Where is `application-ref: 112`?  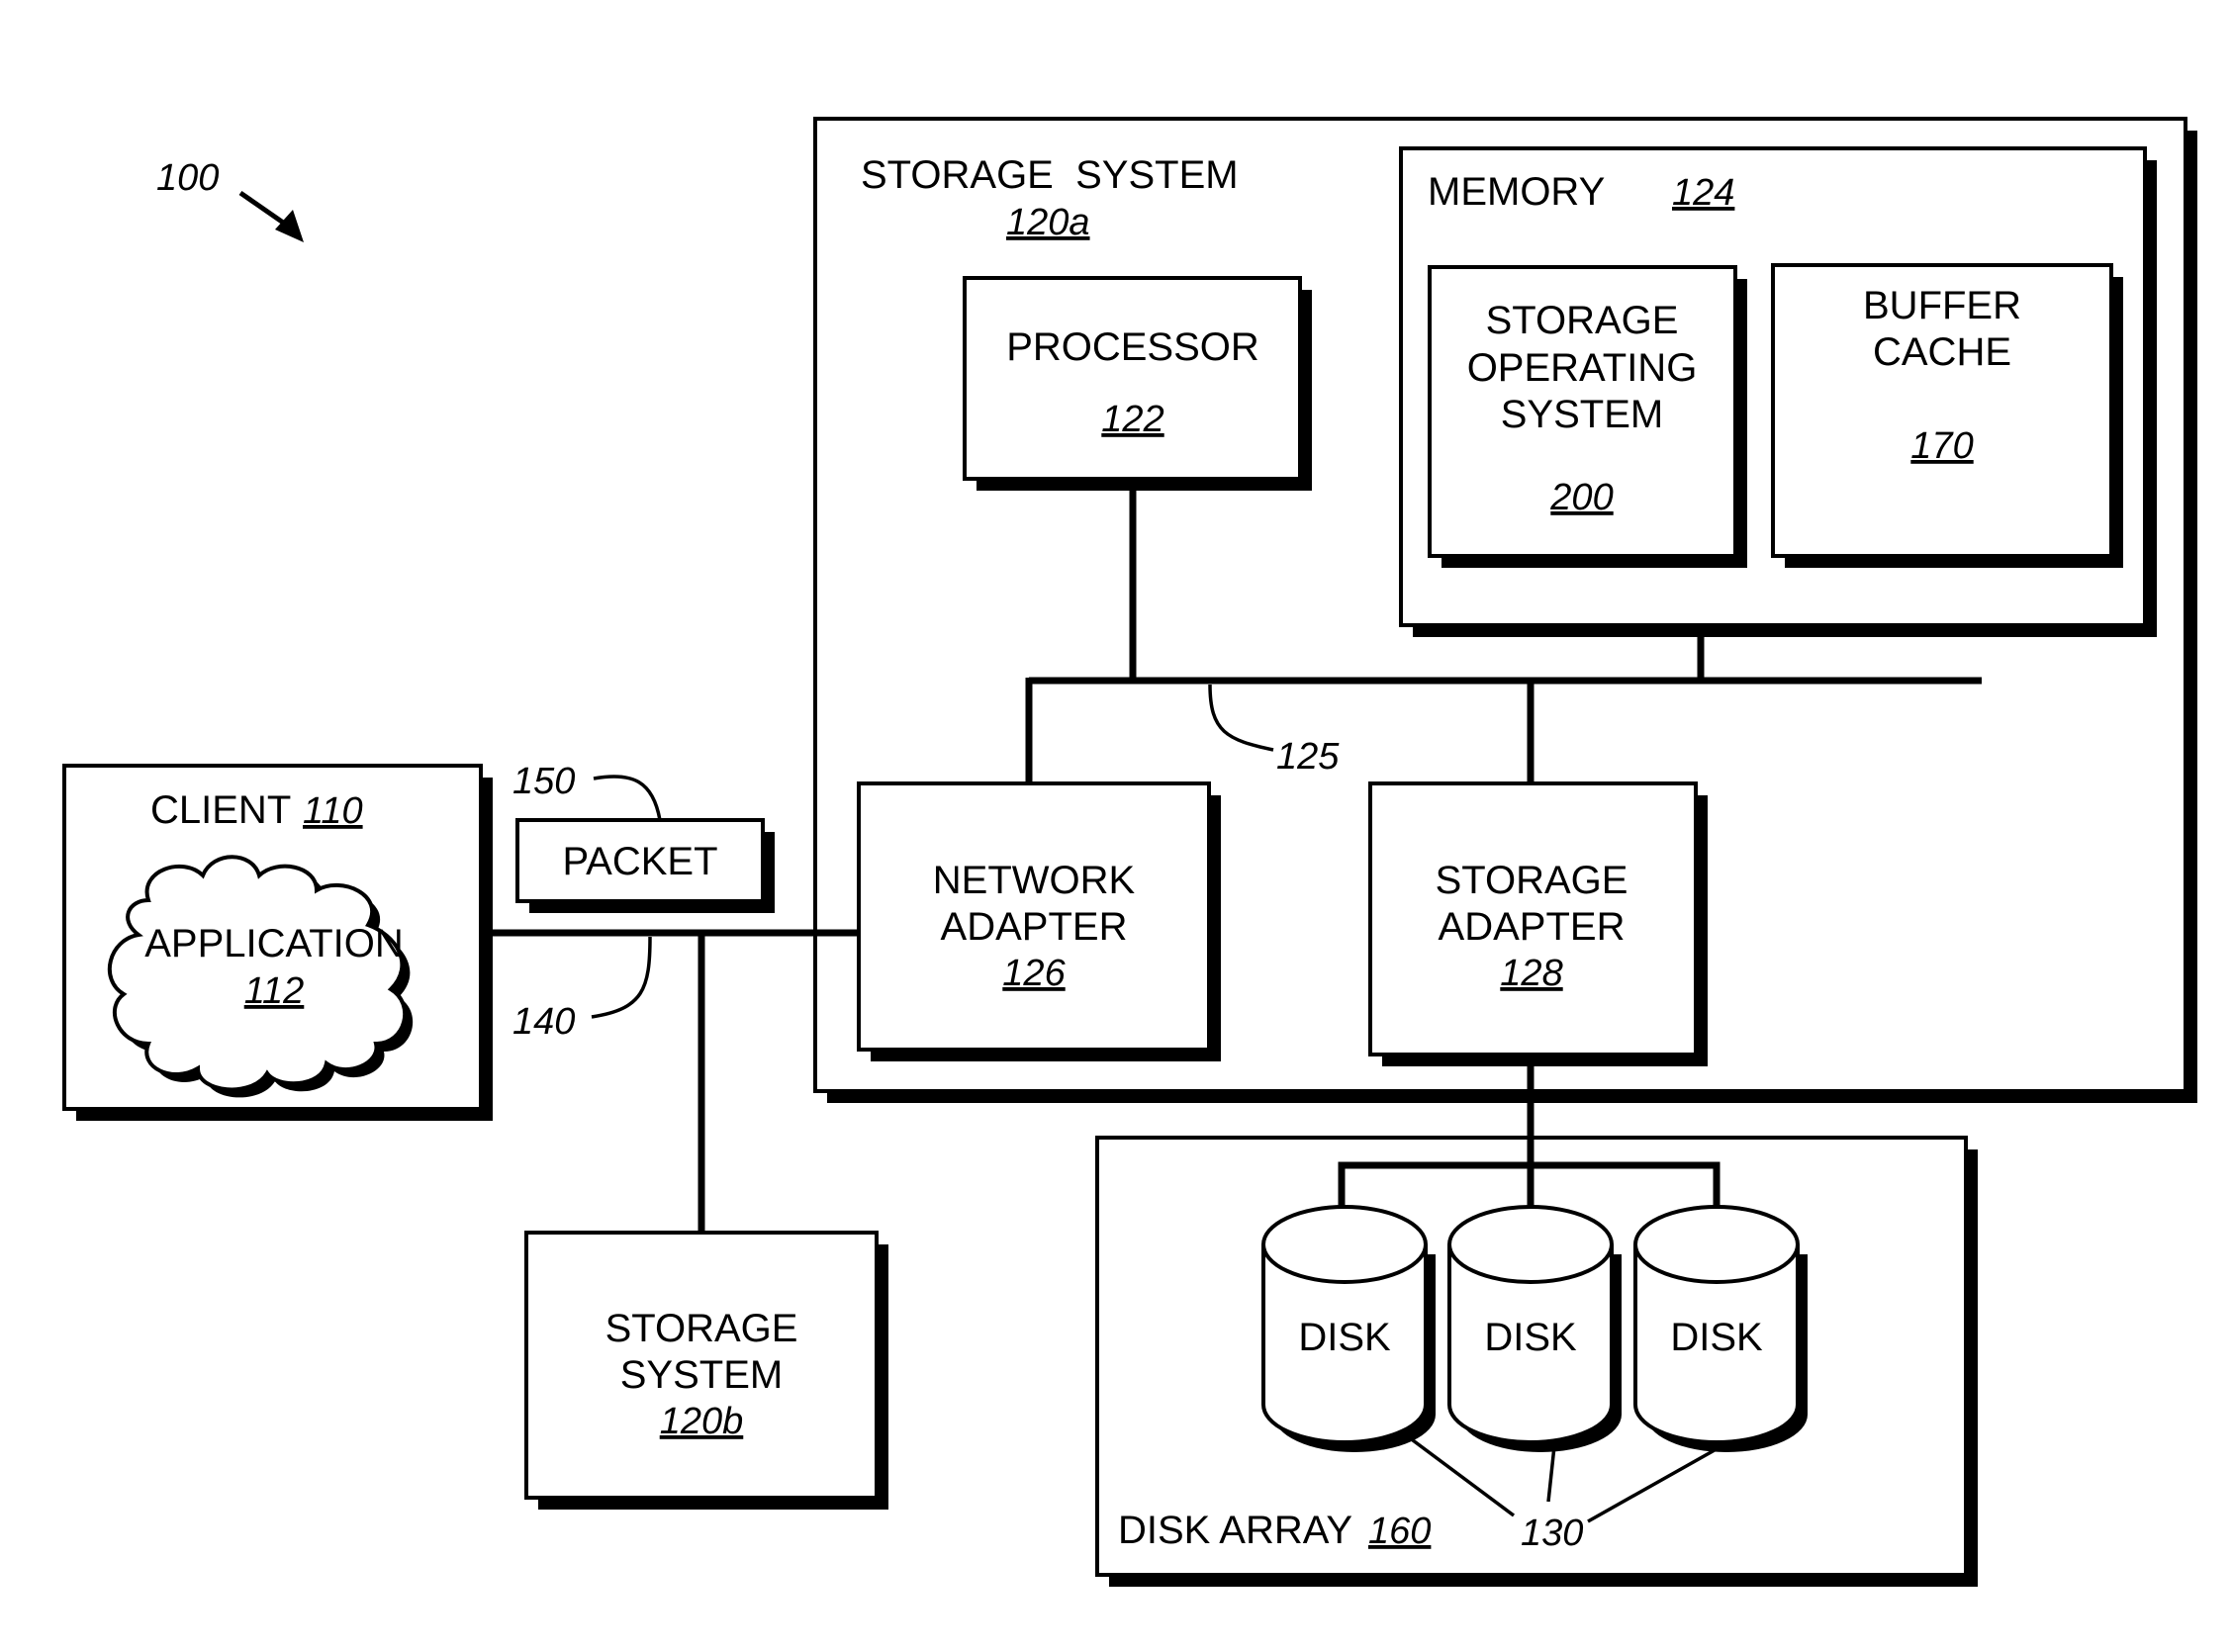 application-ref: 112 is located at coordinates (274, 991).